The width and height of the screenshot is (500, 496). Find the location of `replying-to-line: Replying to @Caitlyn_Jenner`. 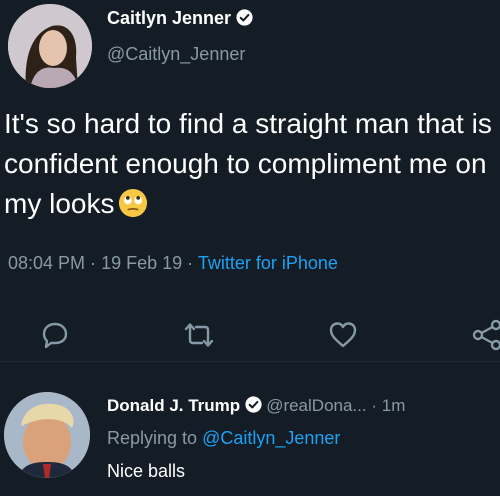

replying-to-line: Replying to @Caitlyn_Jenner is located at coordinates (223, 438).